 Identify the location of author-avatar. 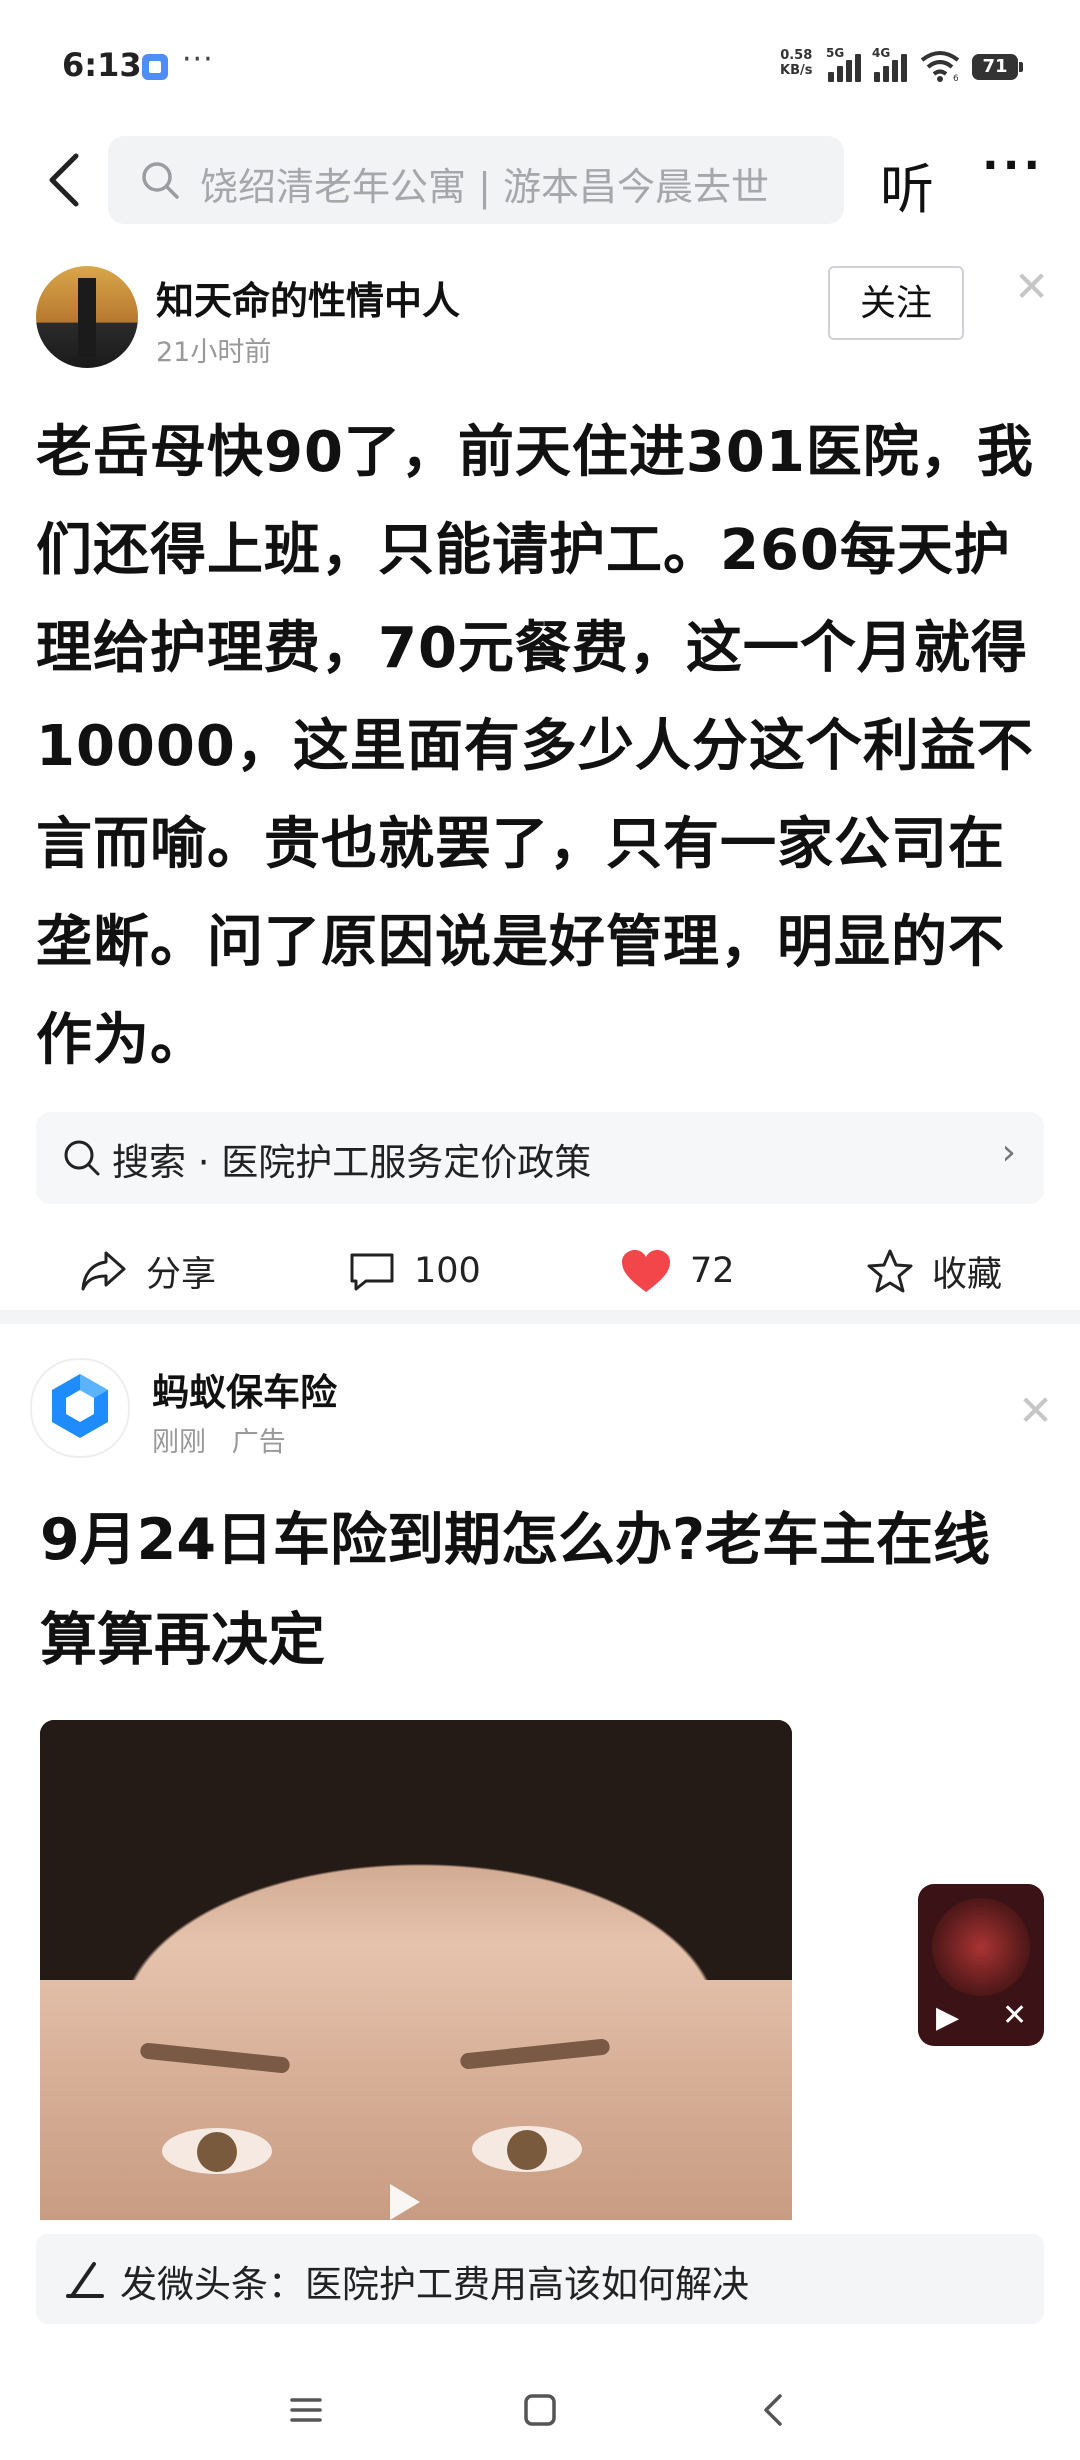
(87, 317).